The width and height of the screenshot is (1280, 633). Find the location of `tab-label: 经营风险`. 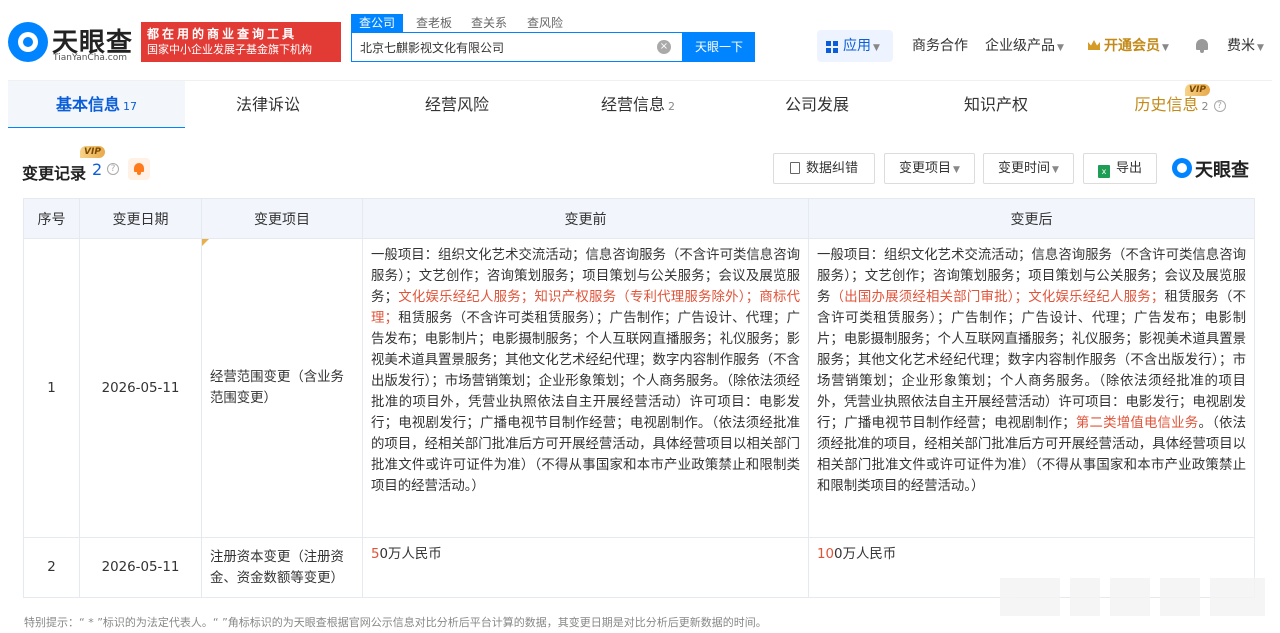

tab-label: 经营风险 is located at coordinates (456, 104).